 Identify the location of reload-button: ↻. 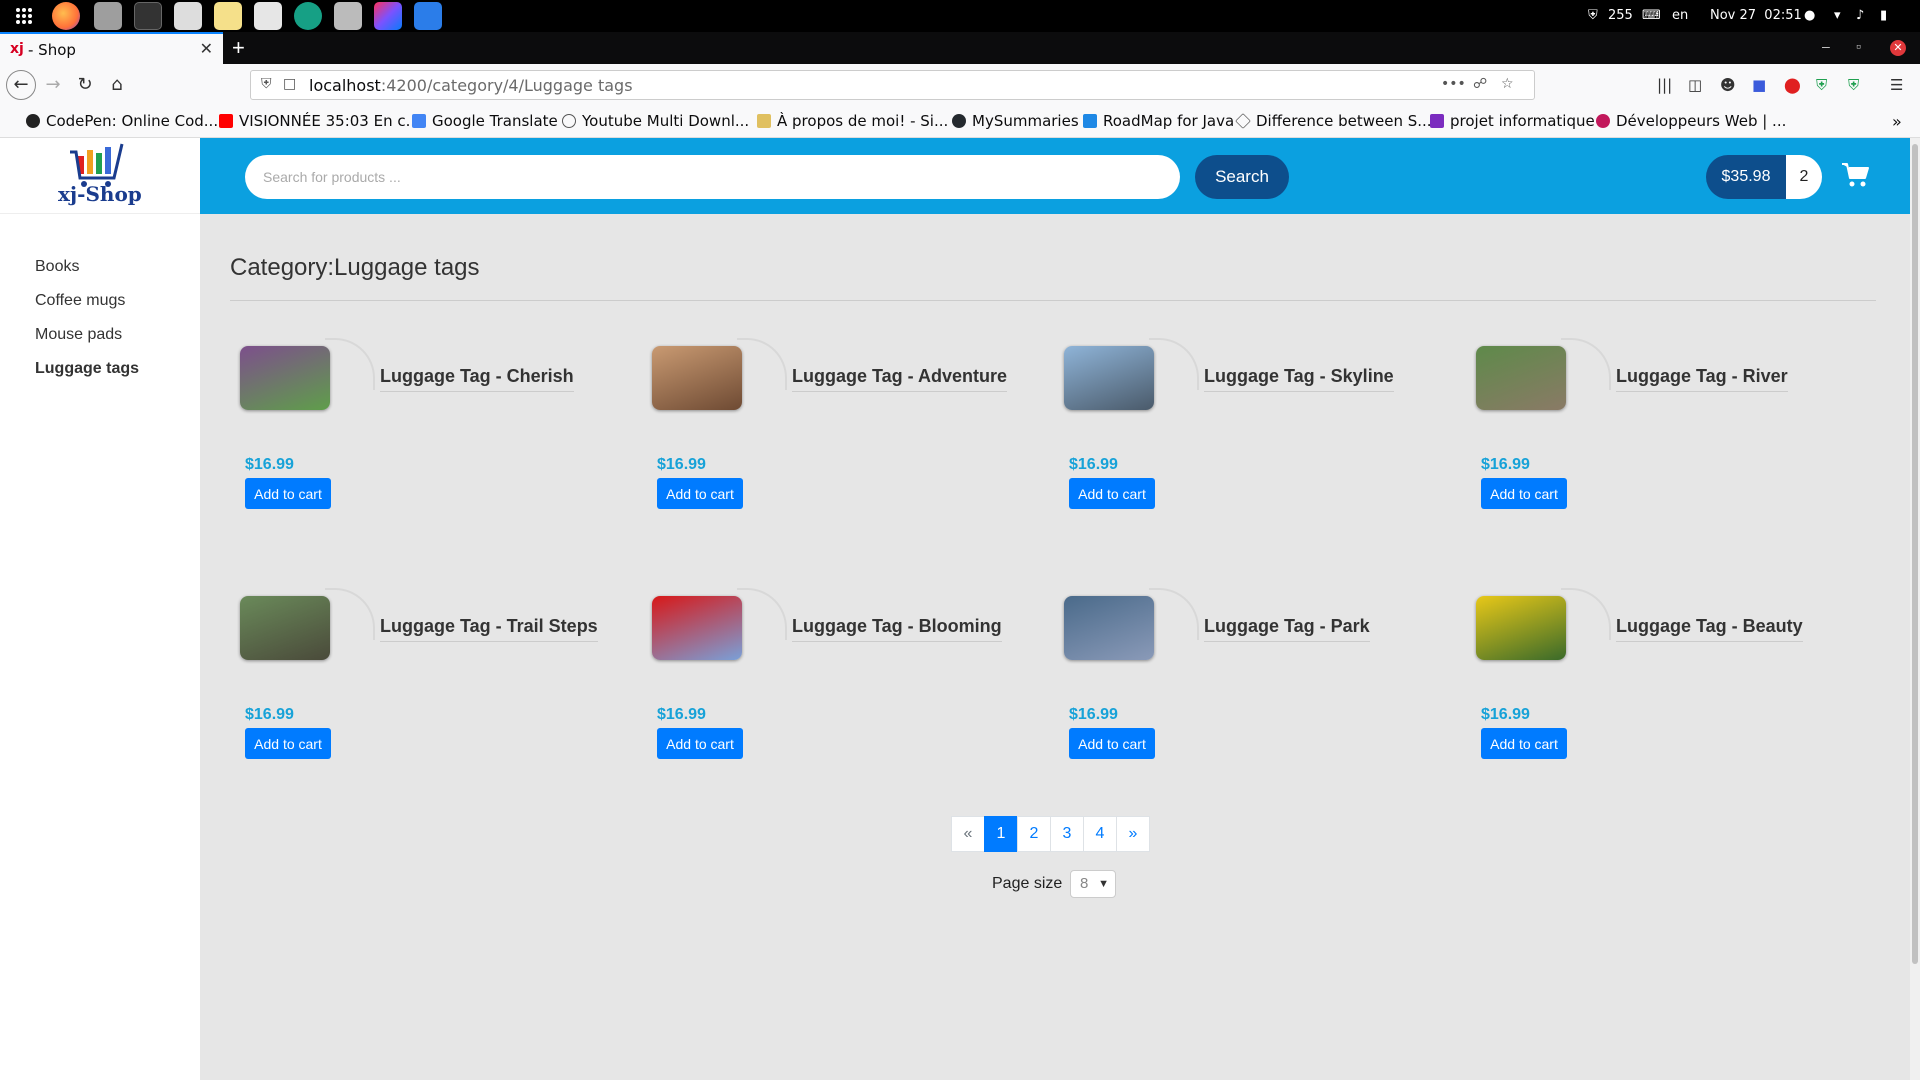
(85, 85).